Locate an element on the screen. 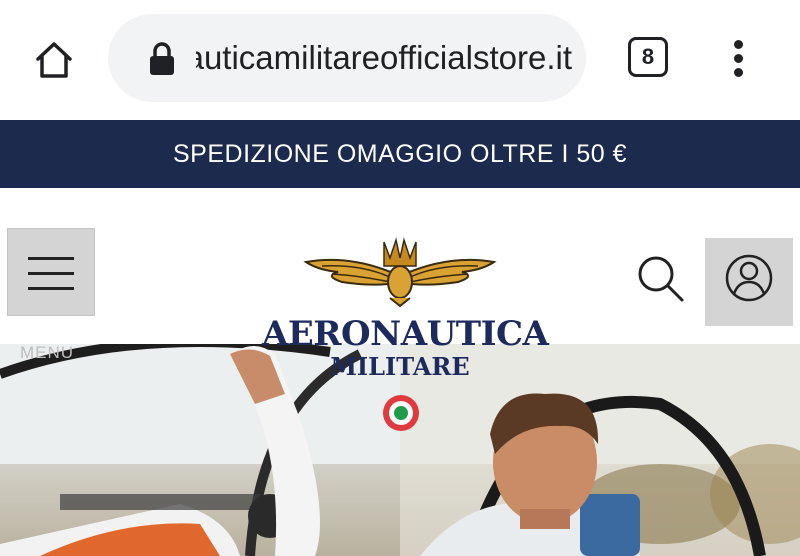 The image size is (800, 556). search-button is located at coordinates (660, 278).